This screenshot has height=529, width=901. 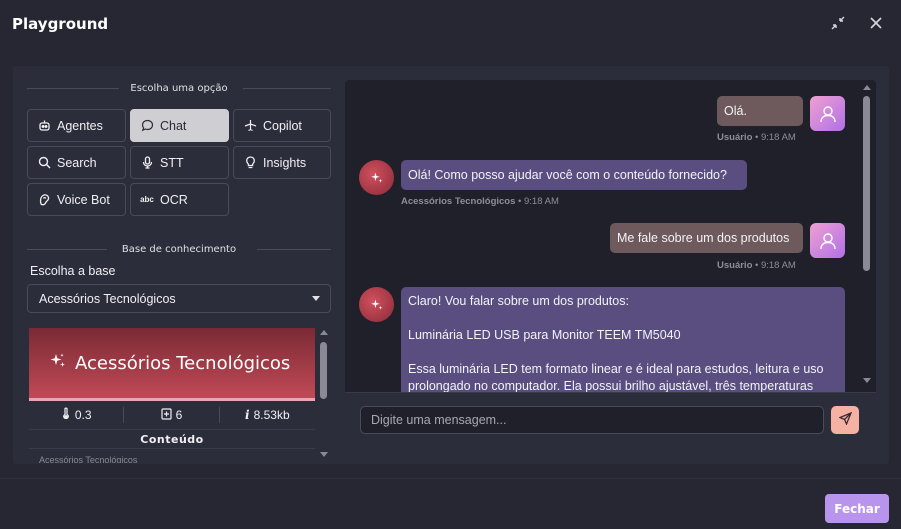 I want to click on abc-icon: abc, so click(x=147, y=199).